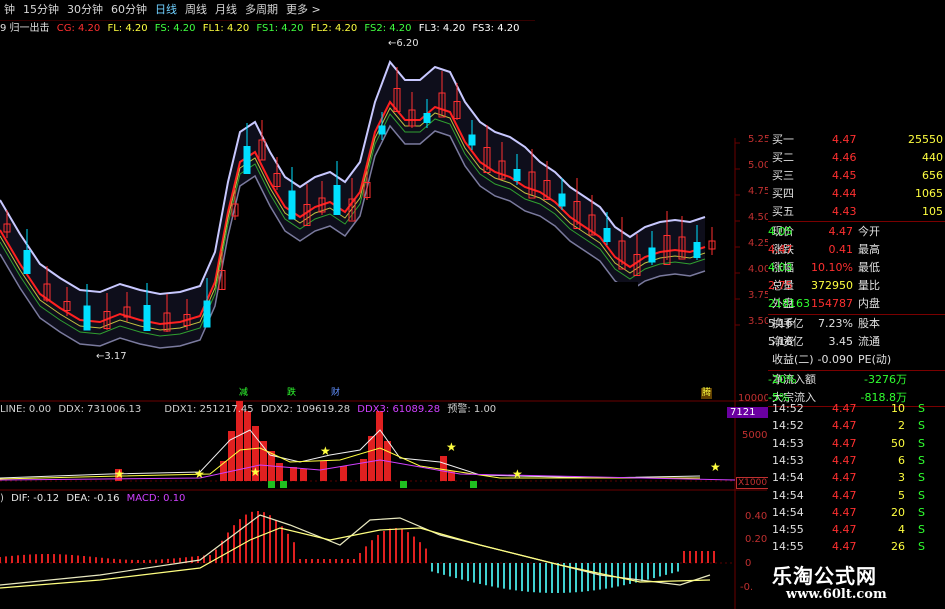  I want to click on stat-label: 内盘, so click(869, 303).